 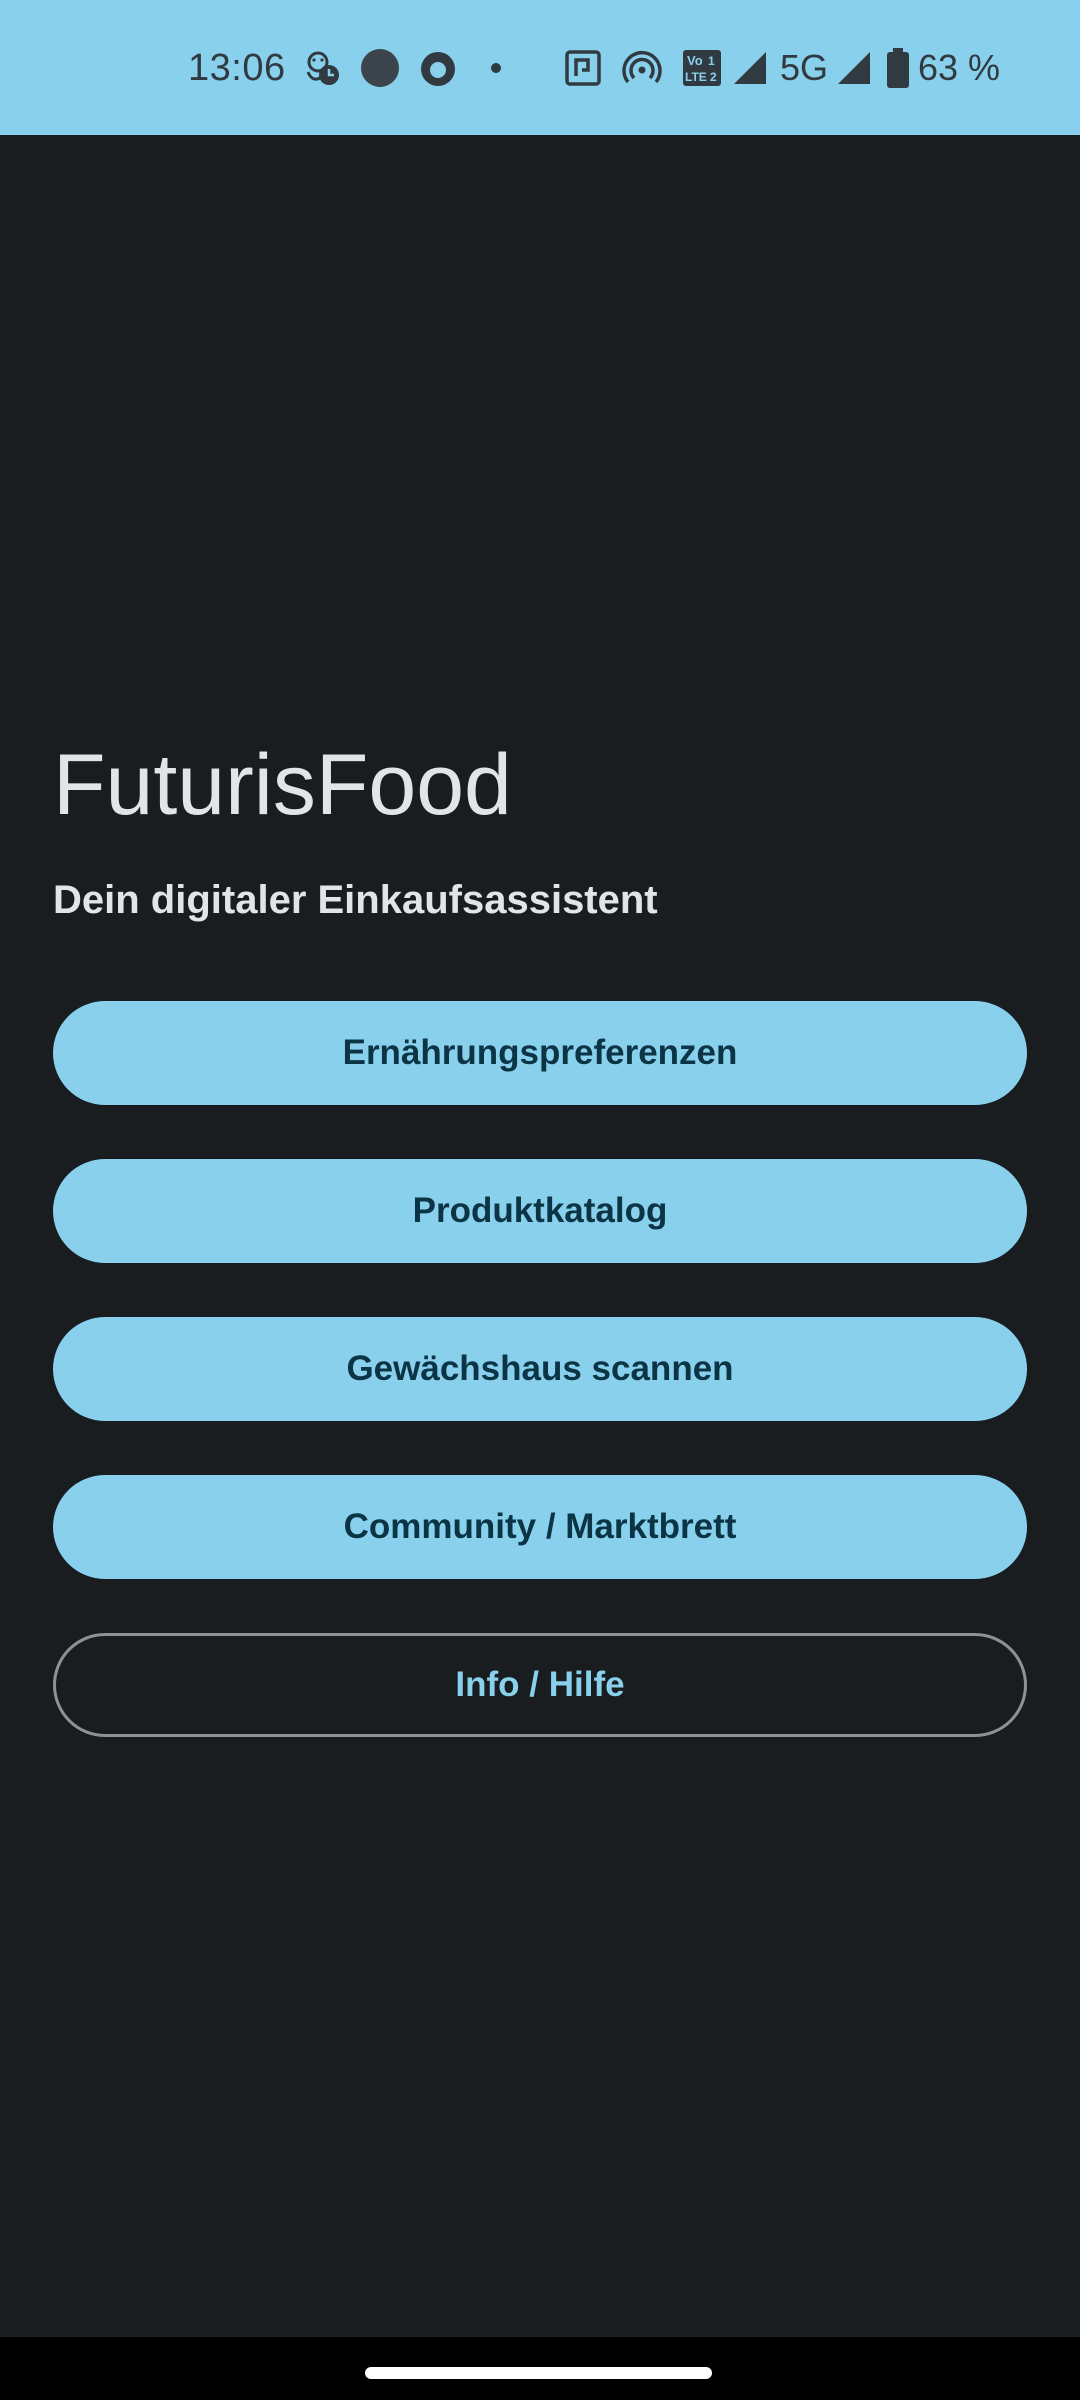 I want to click on dot-icon, so click(x=496, y=68).